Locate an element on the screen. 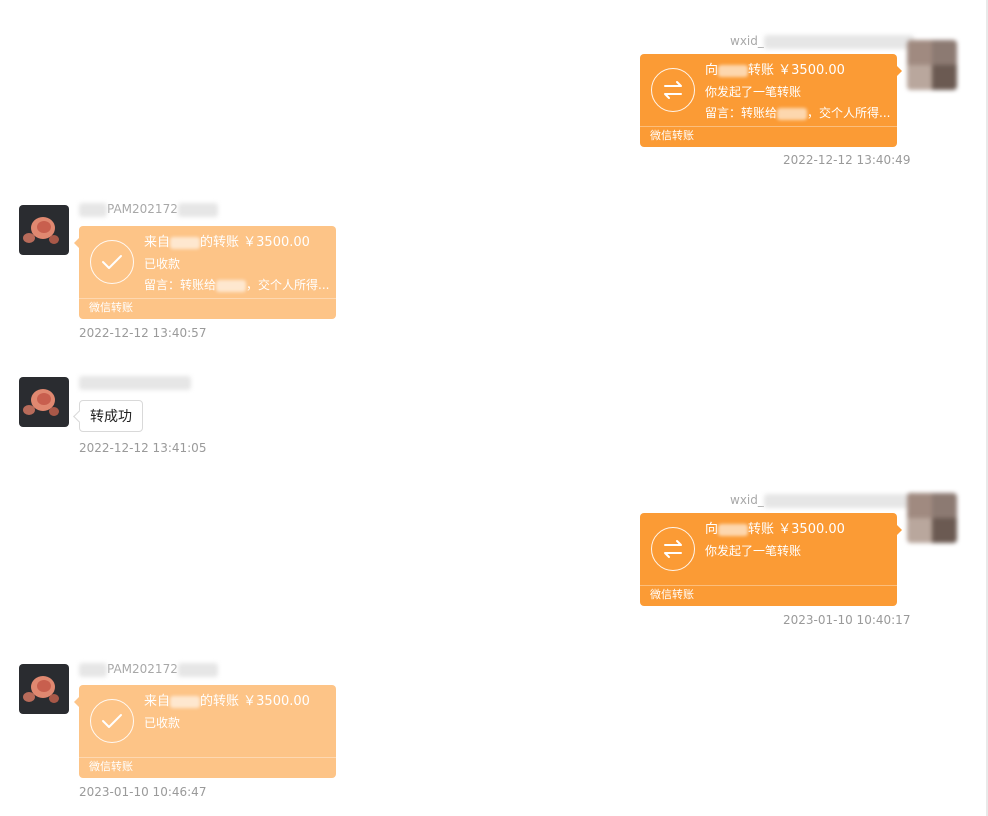  message-timestamp: 2022-12-12 13:40:49 is located at coordinates (847, 160).